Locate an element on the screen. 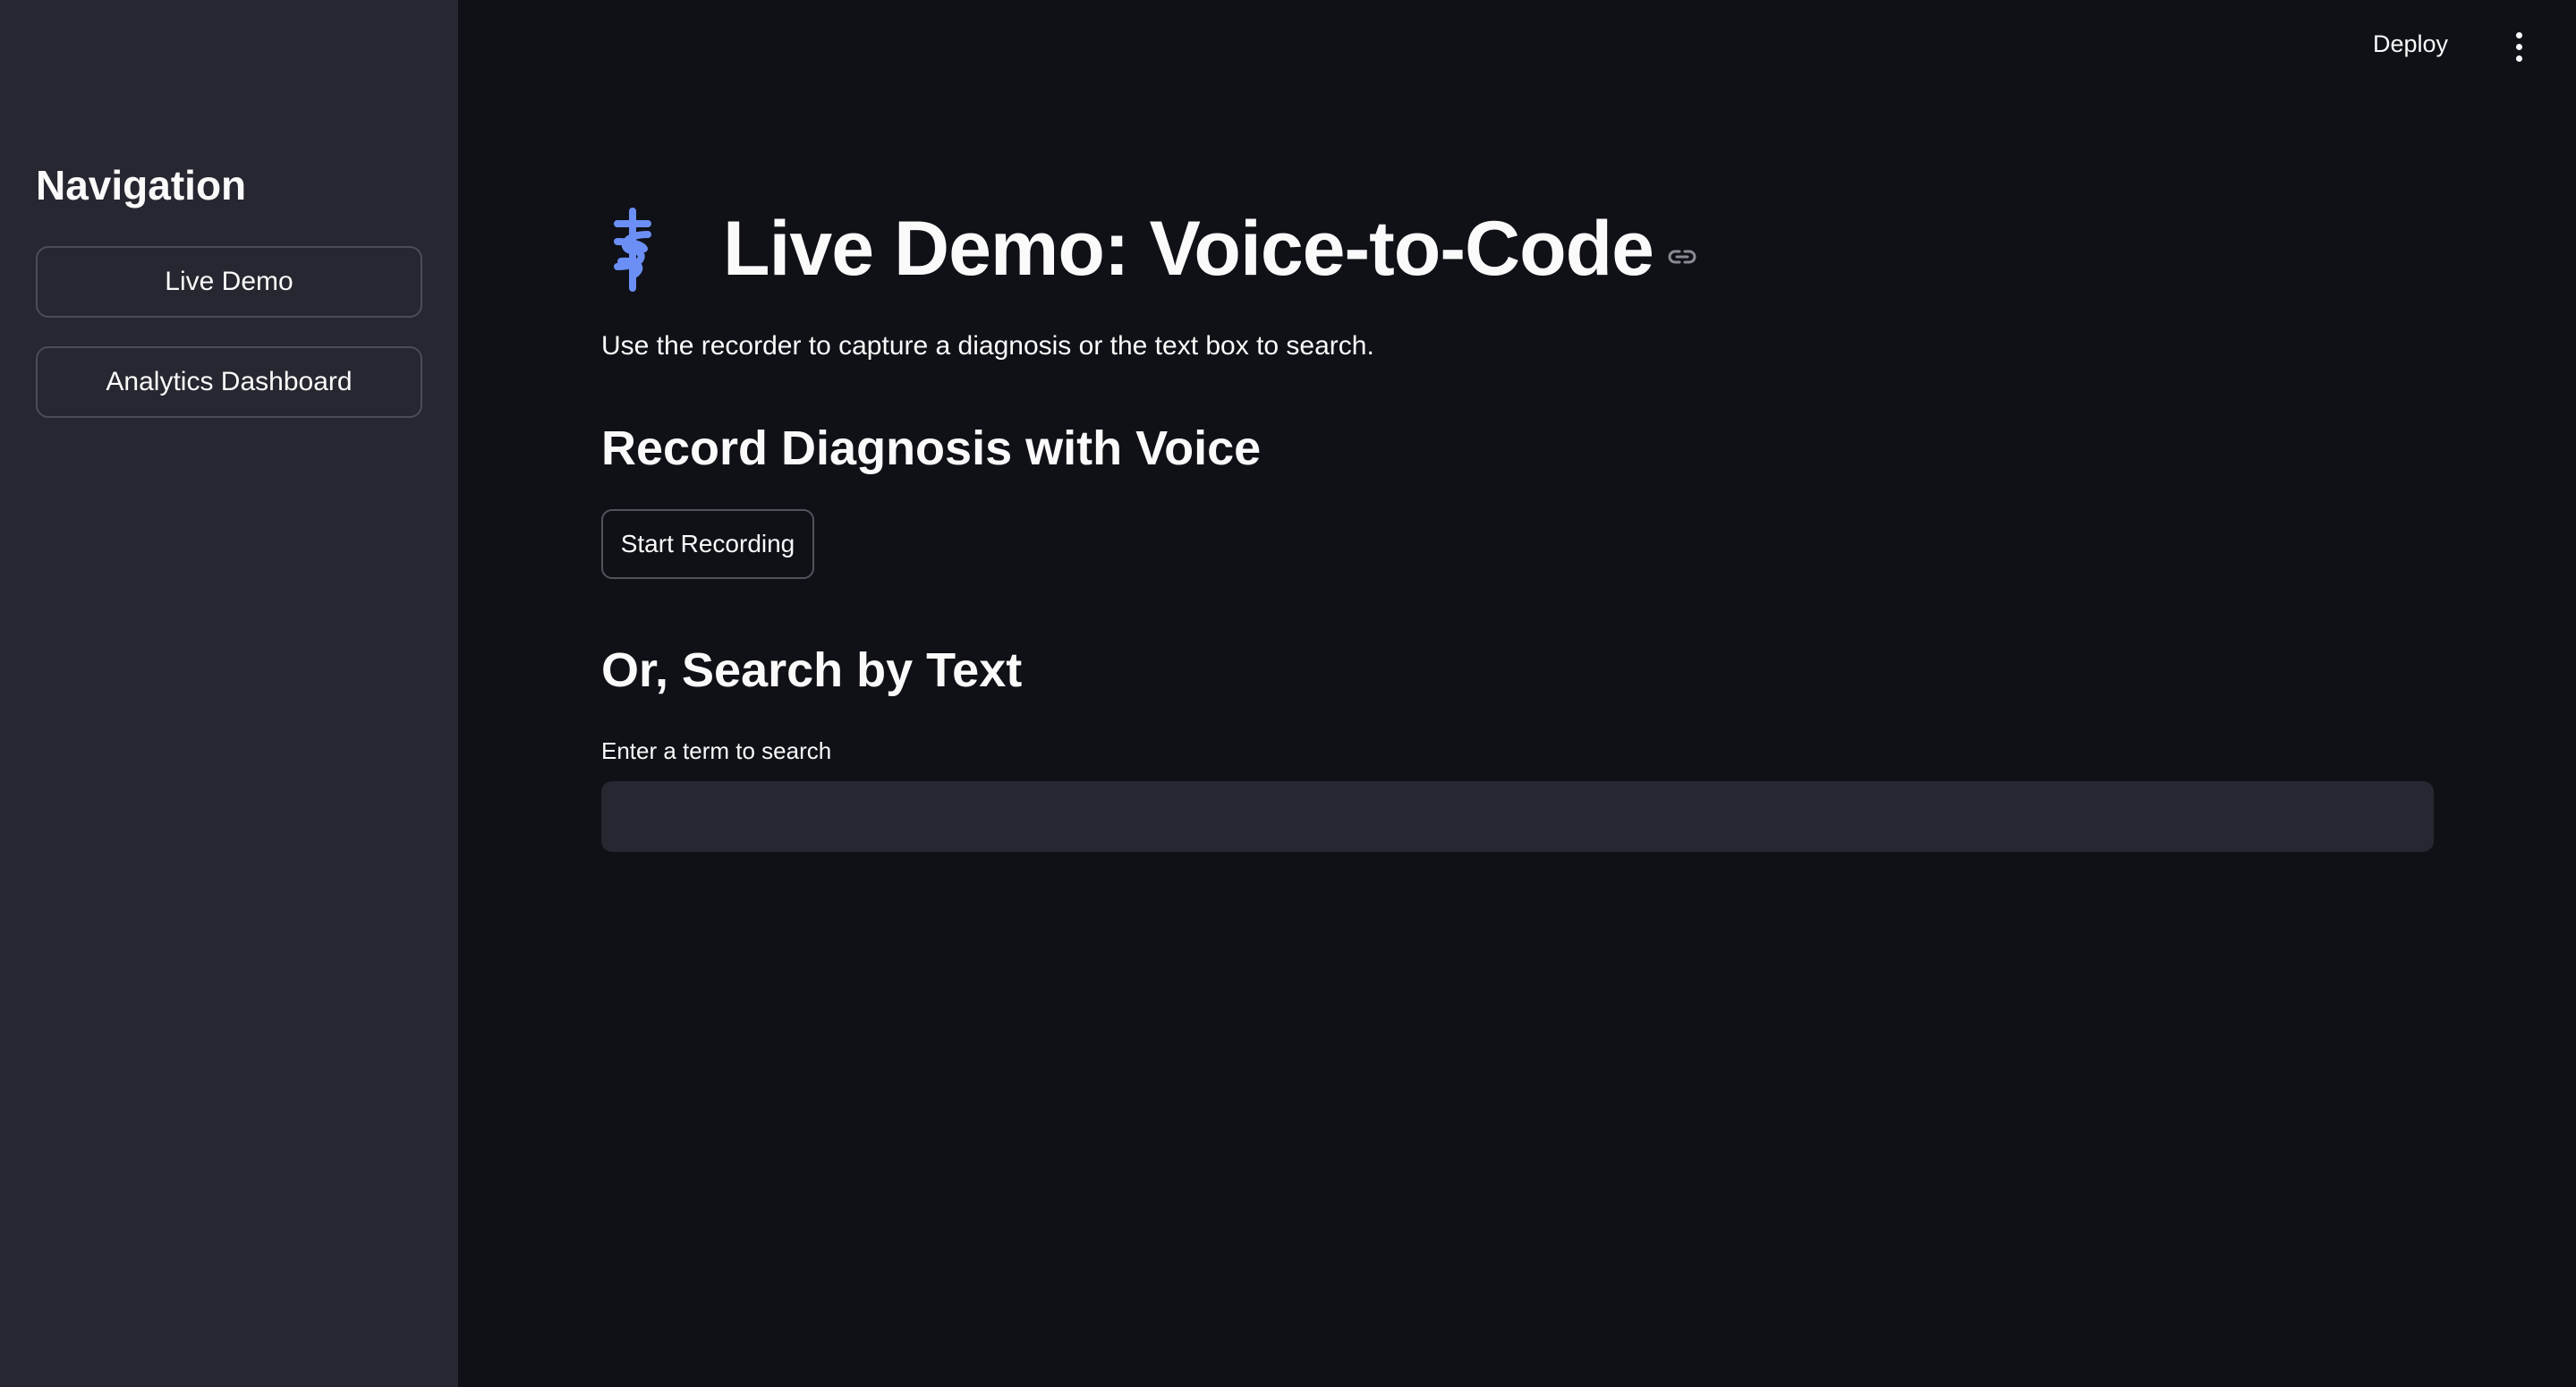 This screenshot has width=2576, height=1387. search-input is located at coordinates (1517, 817).